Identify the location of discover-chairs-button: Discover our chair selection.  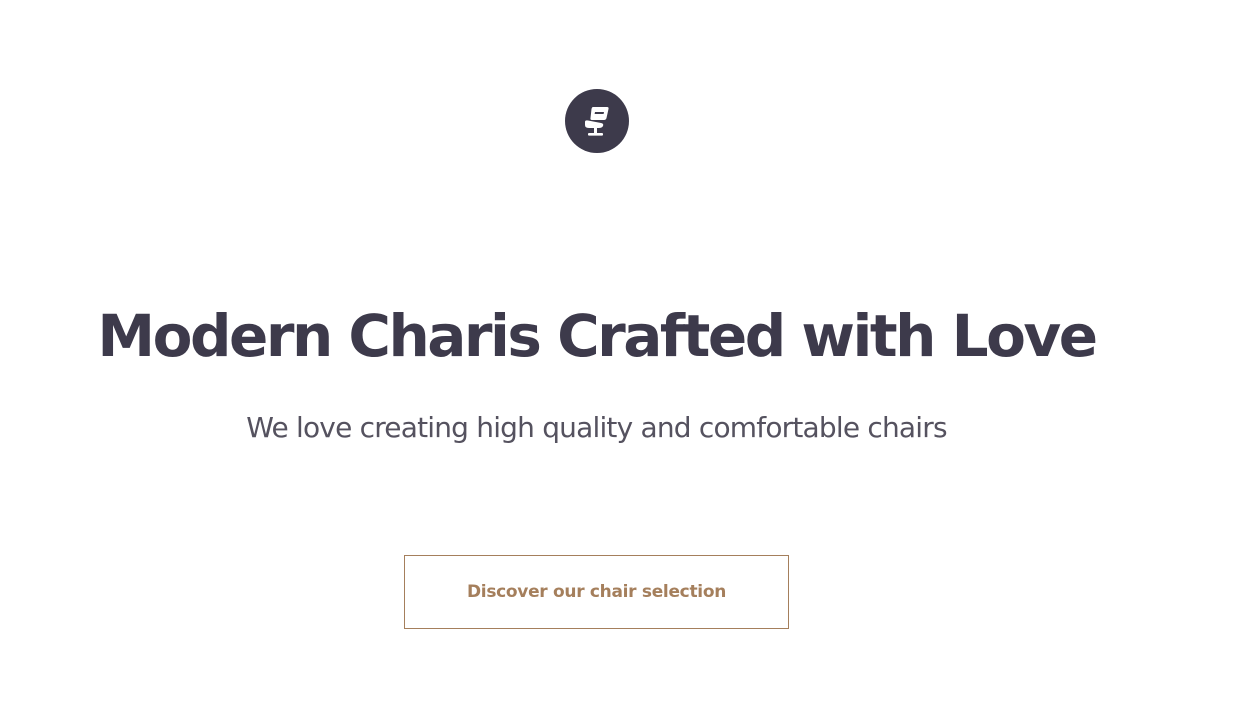
(596, 592).